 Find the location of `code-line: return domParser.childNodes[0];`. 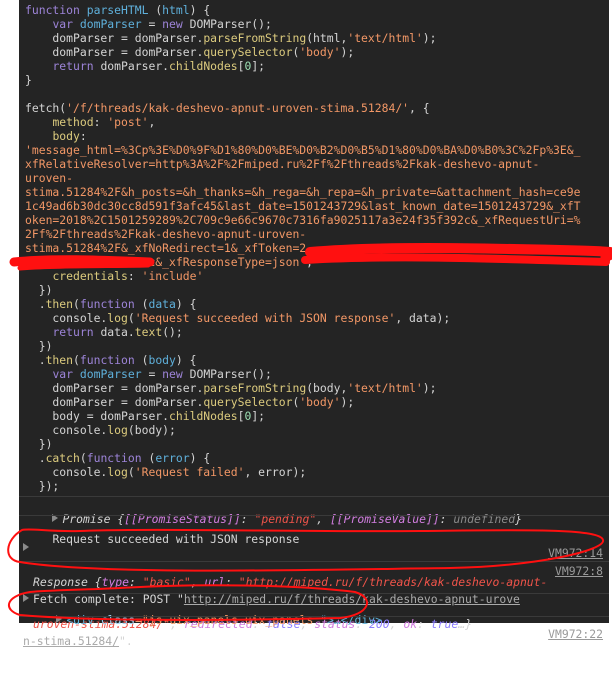

code-line: return domParser.childNodes[0]; is located at coordinates (302, 66).